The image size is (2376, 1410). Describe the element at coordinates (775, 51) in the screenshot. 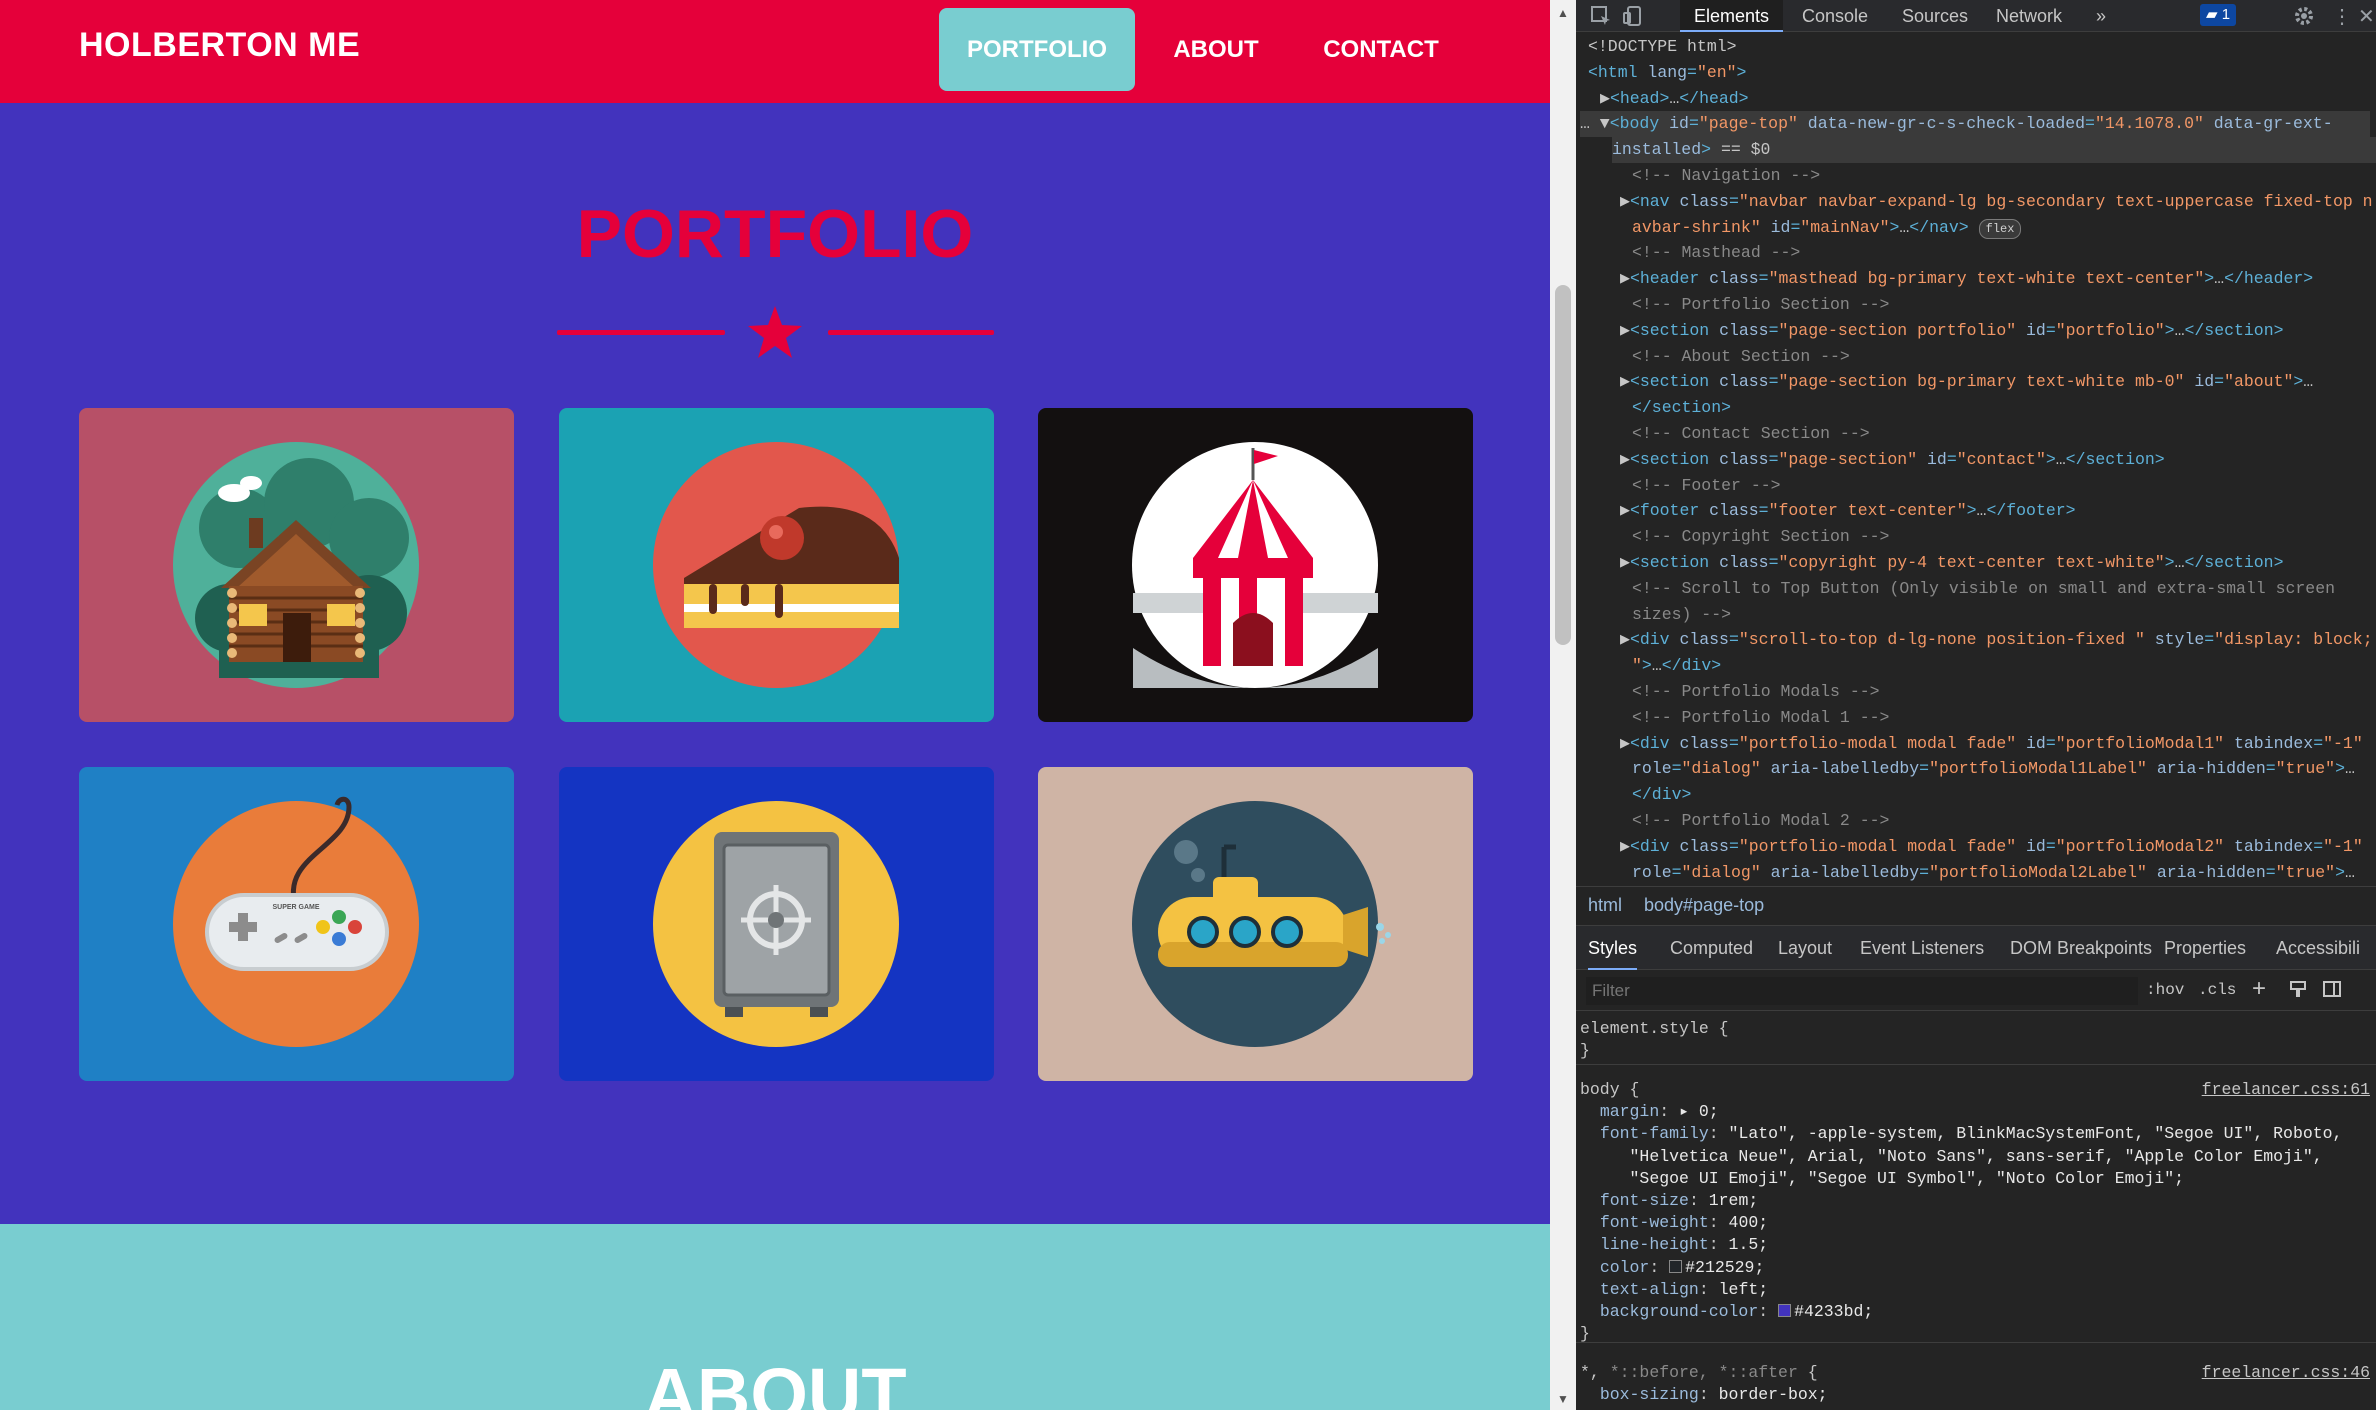

I see `navbar: HOLBERTON ME PORTFOLIO ABOUT CONTACT` at that location.